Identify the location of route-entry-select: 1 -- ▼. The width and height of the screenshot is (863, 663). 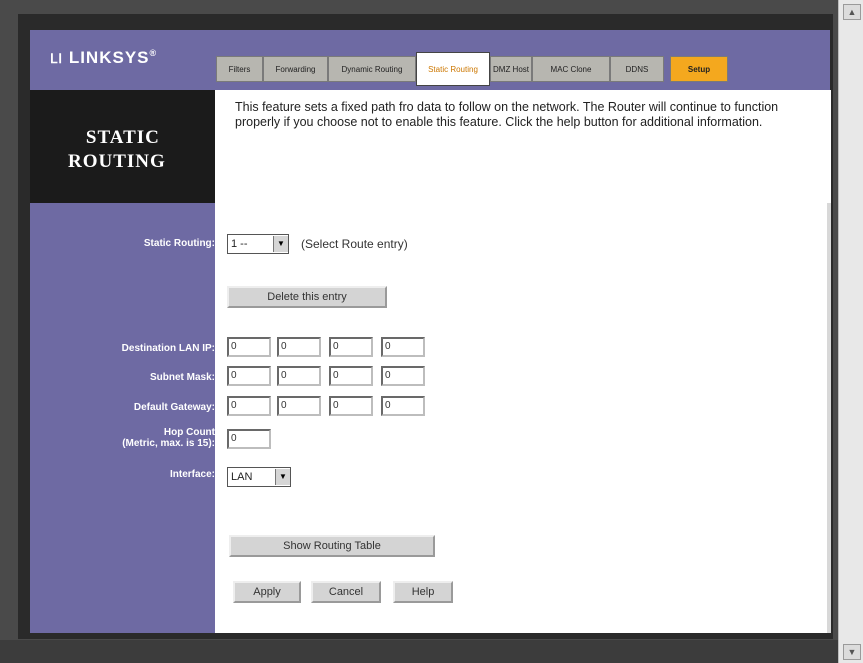
(258, 244).